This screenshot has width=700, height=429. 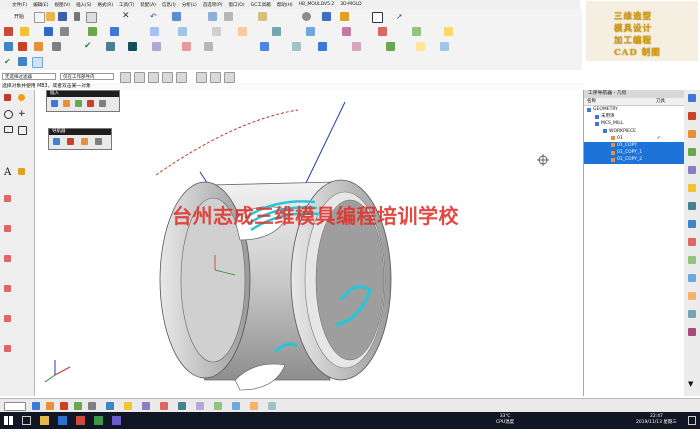 I want to click on display-icon, so click(x=322, y=46).